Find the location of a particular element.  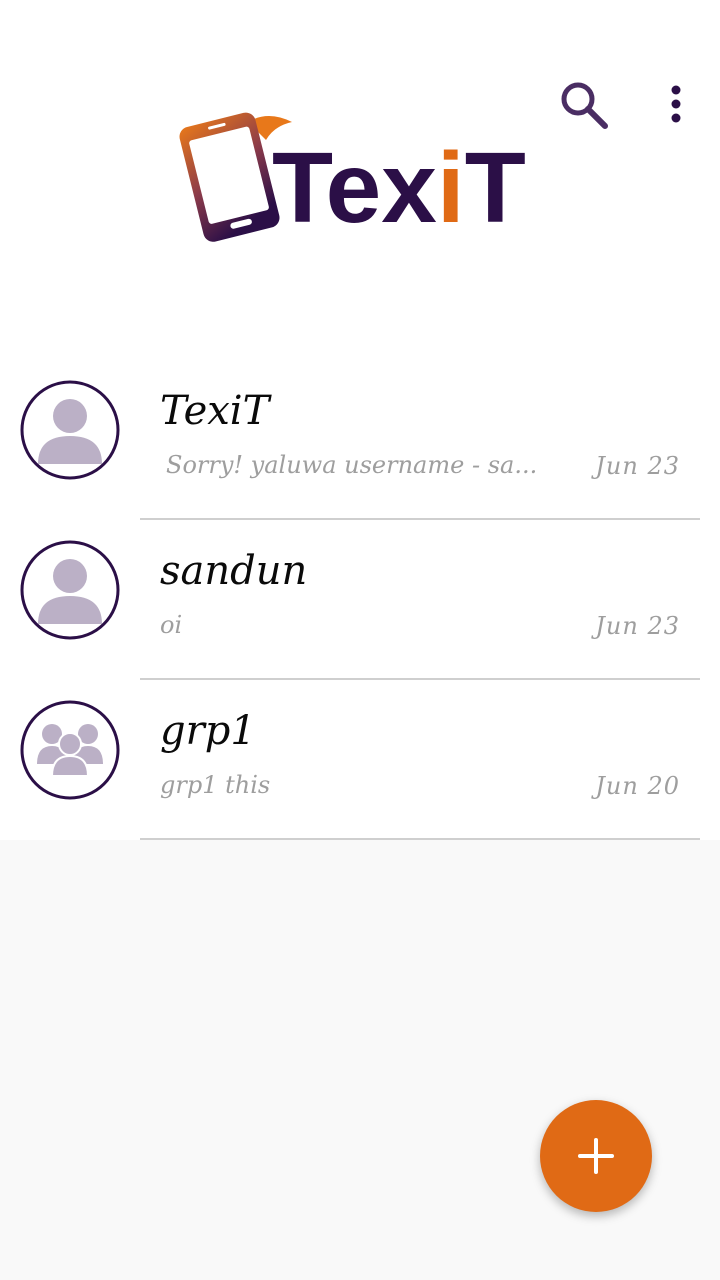

chat-row: sandun oi Jun 23 is located at coordinates (360, 600).